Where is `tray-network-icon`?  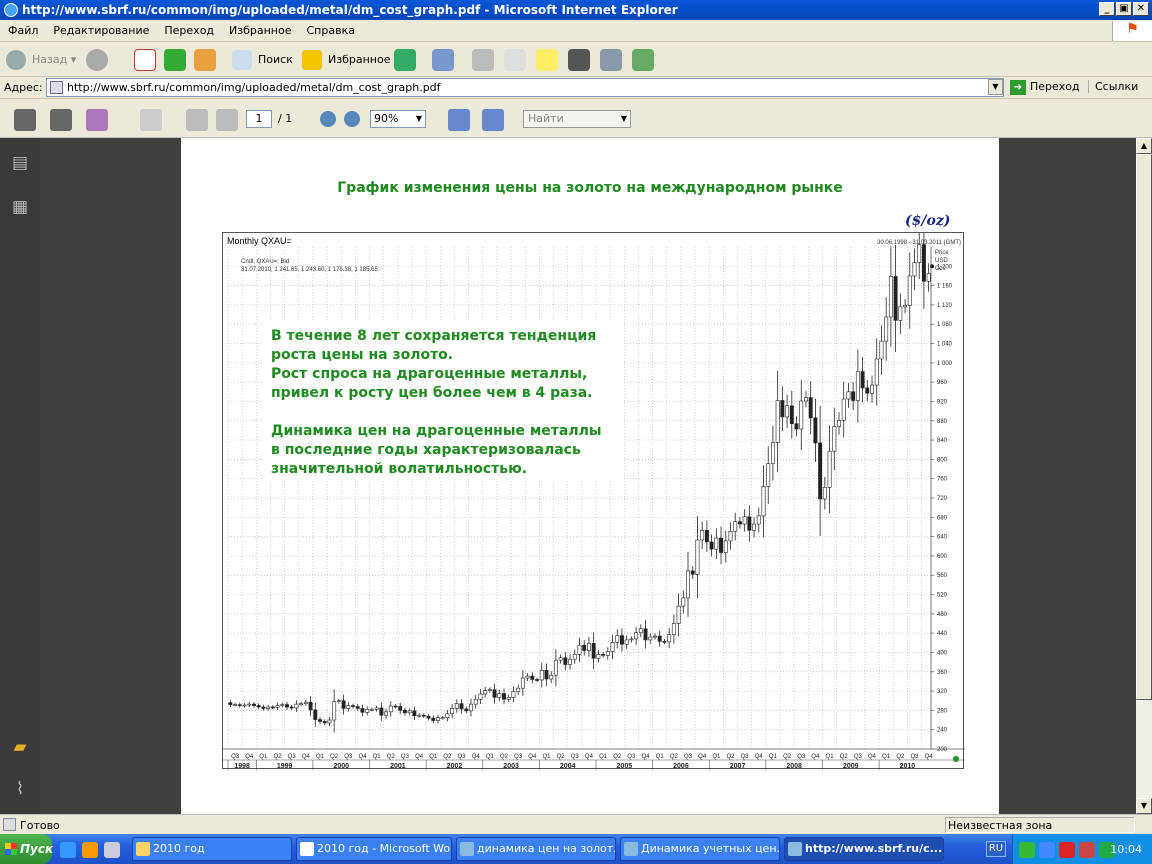
tray-network-icon is located at coordinates (1027, 850).